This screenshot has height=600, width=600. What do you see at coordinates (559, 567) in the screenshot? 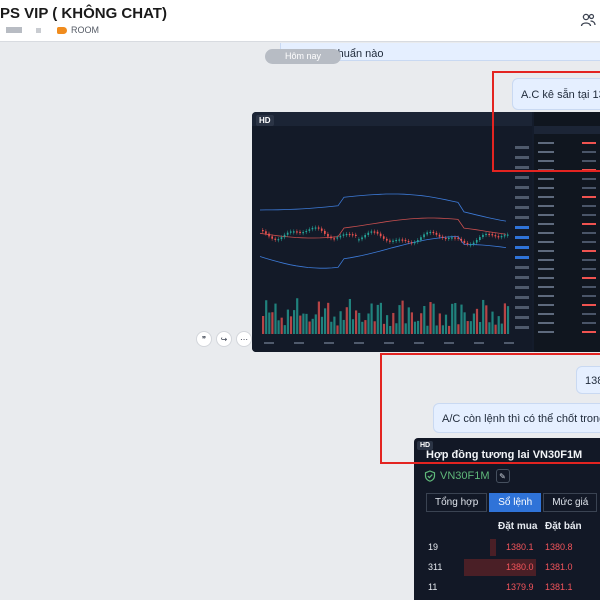
I see `row-sell-price: 1381.0` at bounding box center [559, 567].